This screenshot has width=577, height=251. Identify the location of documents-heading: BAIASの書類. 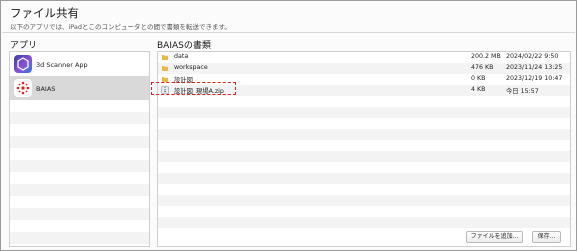
(184, 46).